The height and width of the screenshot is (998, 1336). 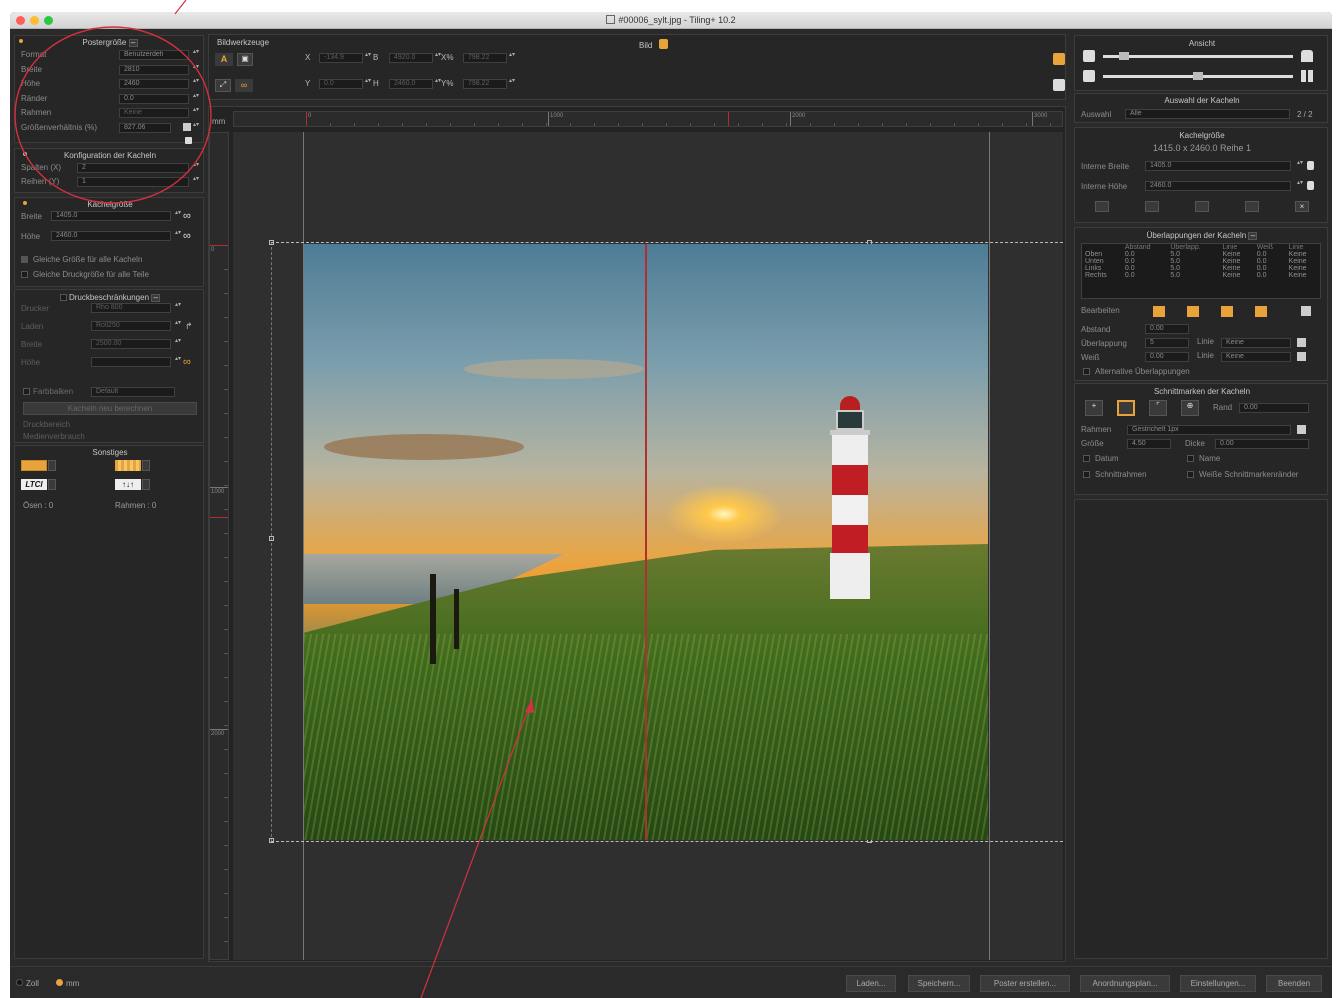 I want to click on fit-image-icon, so click(x=1059, y=59).